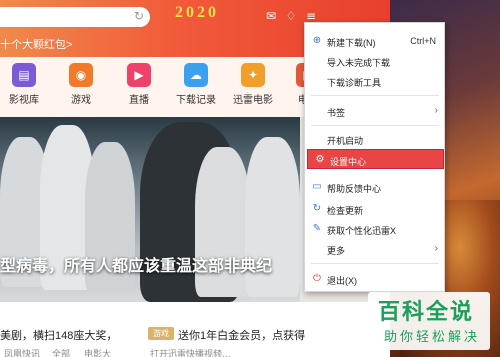  Describe the element at coordinates (342, 281) in the screenshot. I see `menu-item-label: 退出(X)` at that location.